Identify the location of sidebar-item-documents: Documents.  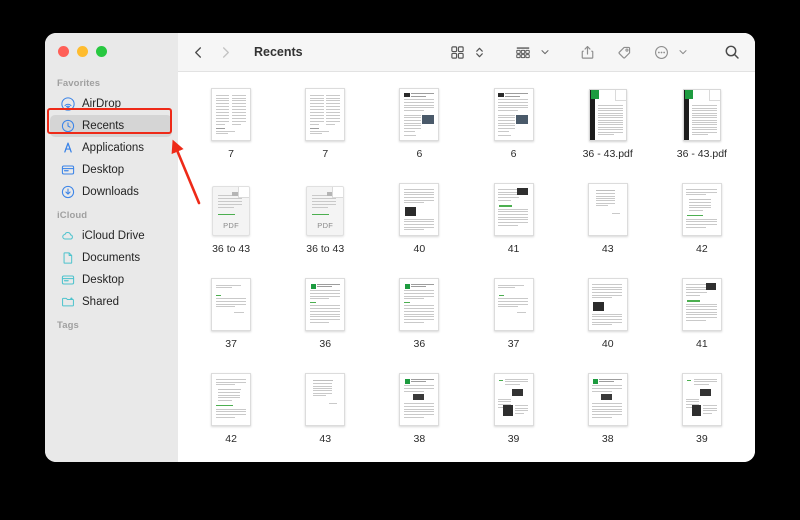
(111, 258).